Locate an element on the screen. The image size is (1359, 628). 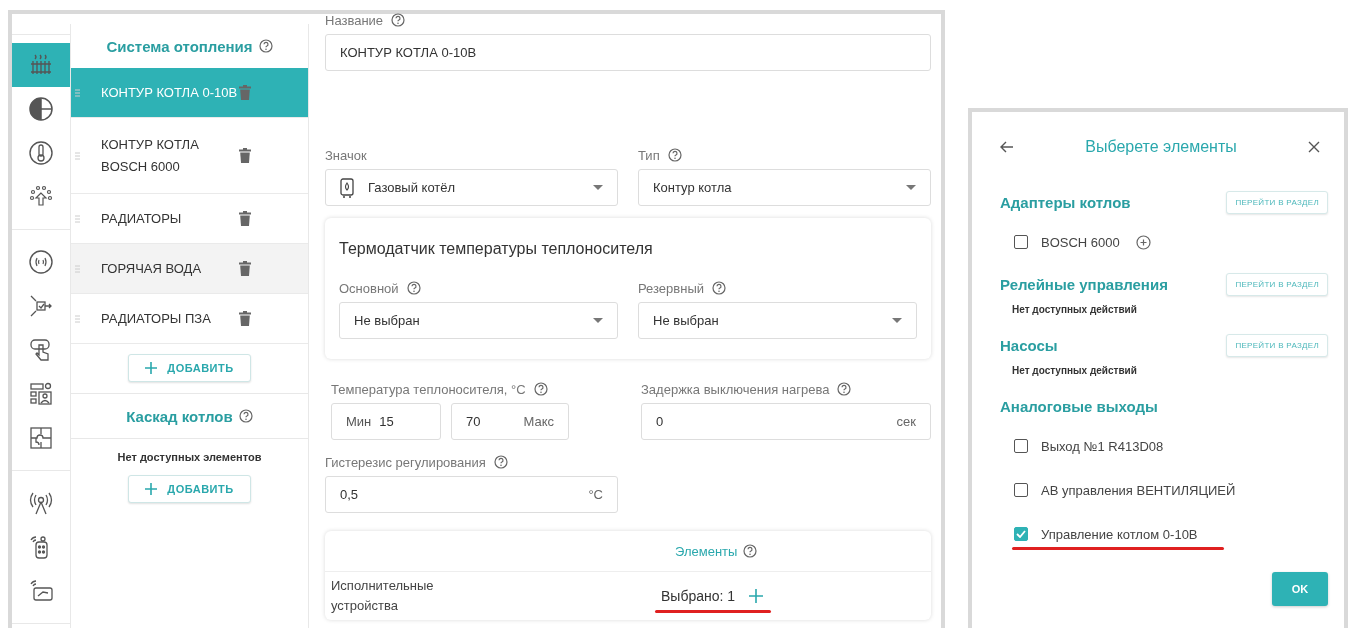
card-title: Термодатчик температуры теплоносителя is located at coordinates (496, 249).